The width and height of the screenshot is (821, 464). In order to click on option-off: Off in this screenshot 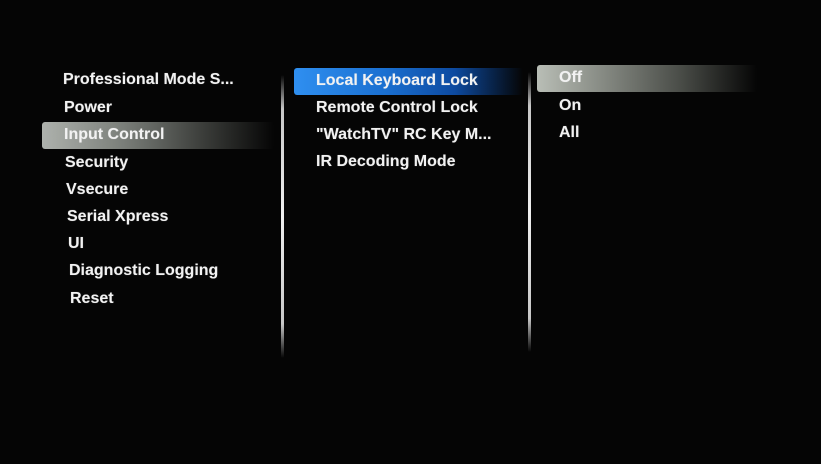, I will do `click(570, 78)`.